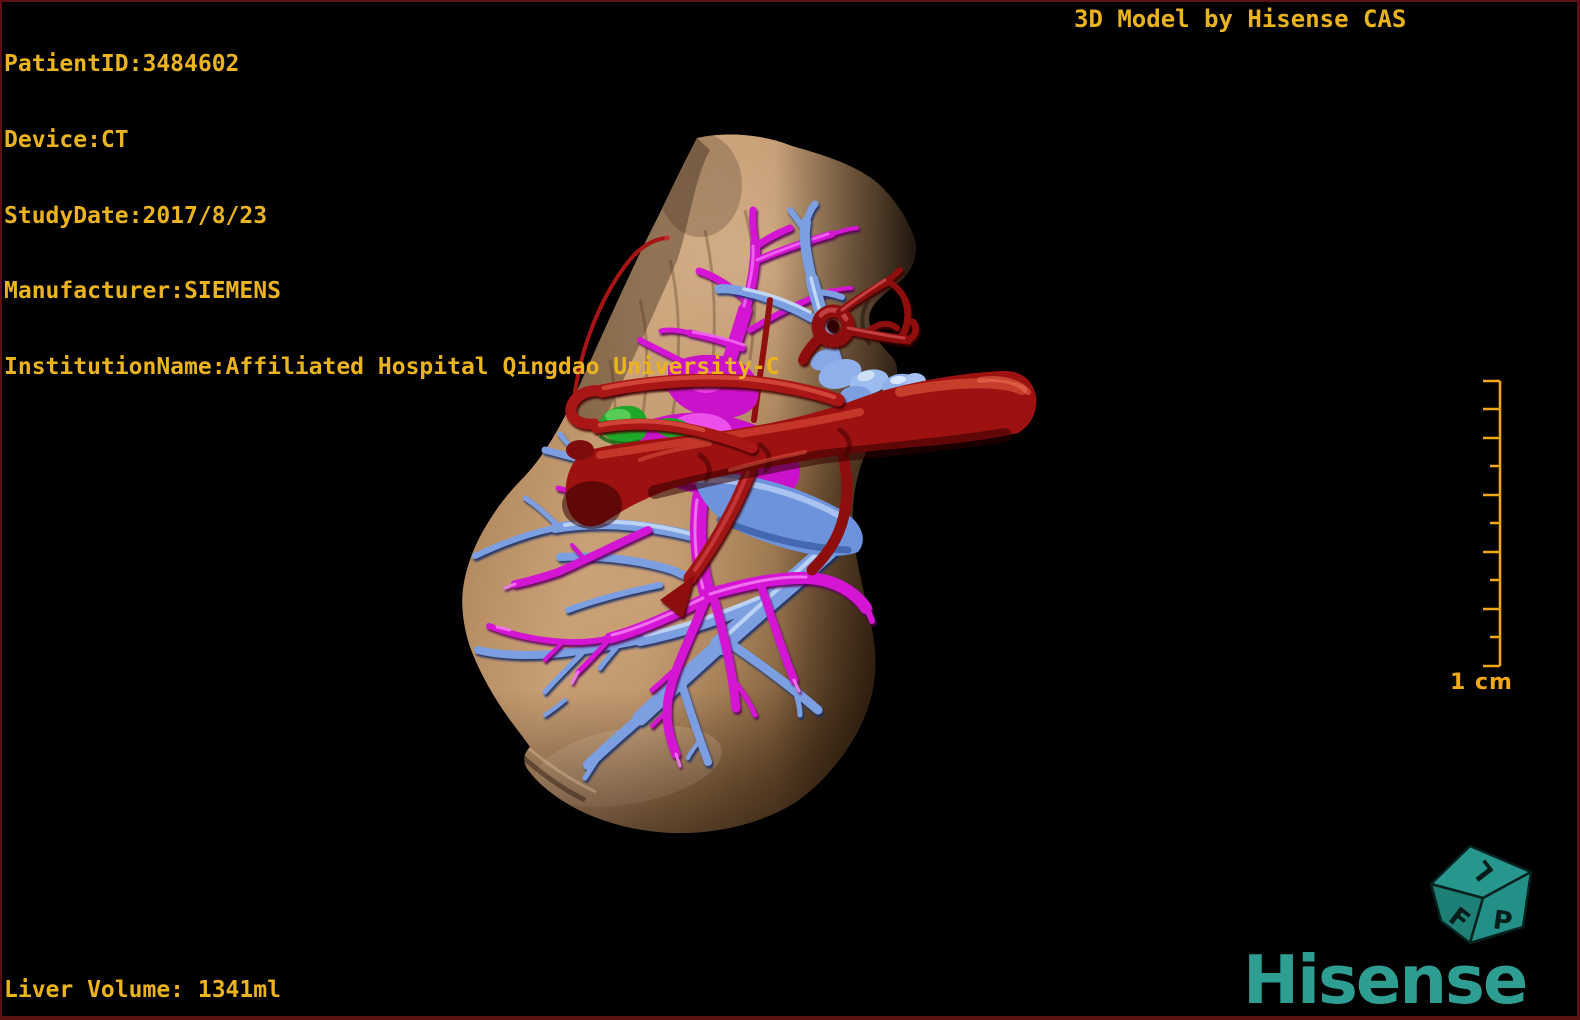  Describe the element at coordinates (66, 140) in the screenshot. I see `device-line: Device:CT` at that location.